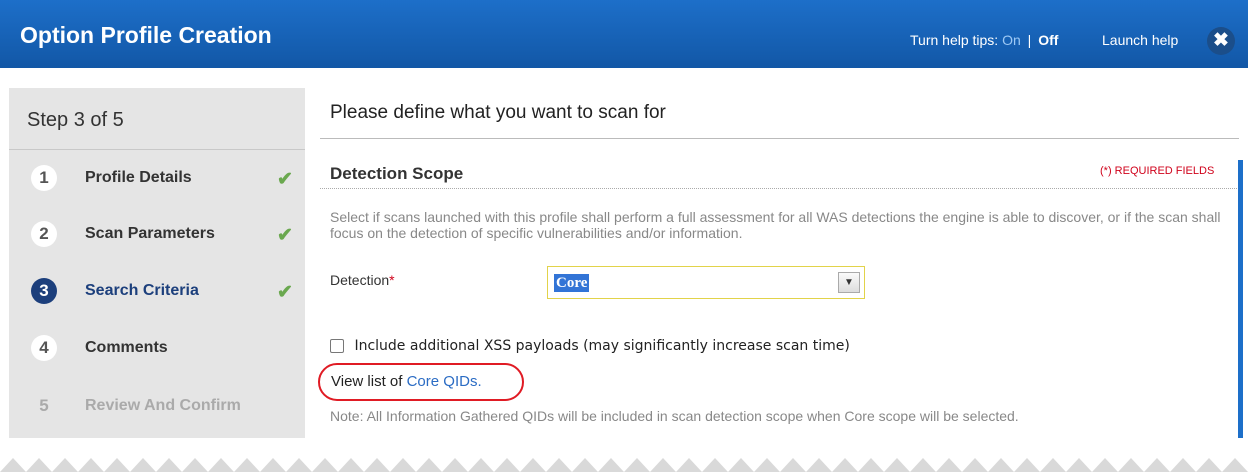 The width and height of the screenshot is (1248, 472). What do you see at coordinates (142, 290) in the screenshot?
I see `step-label: Search Criteria` at bounding box center [142, 290].